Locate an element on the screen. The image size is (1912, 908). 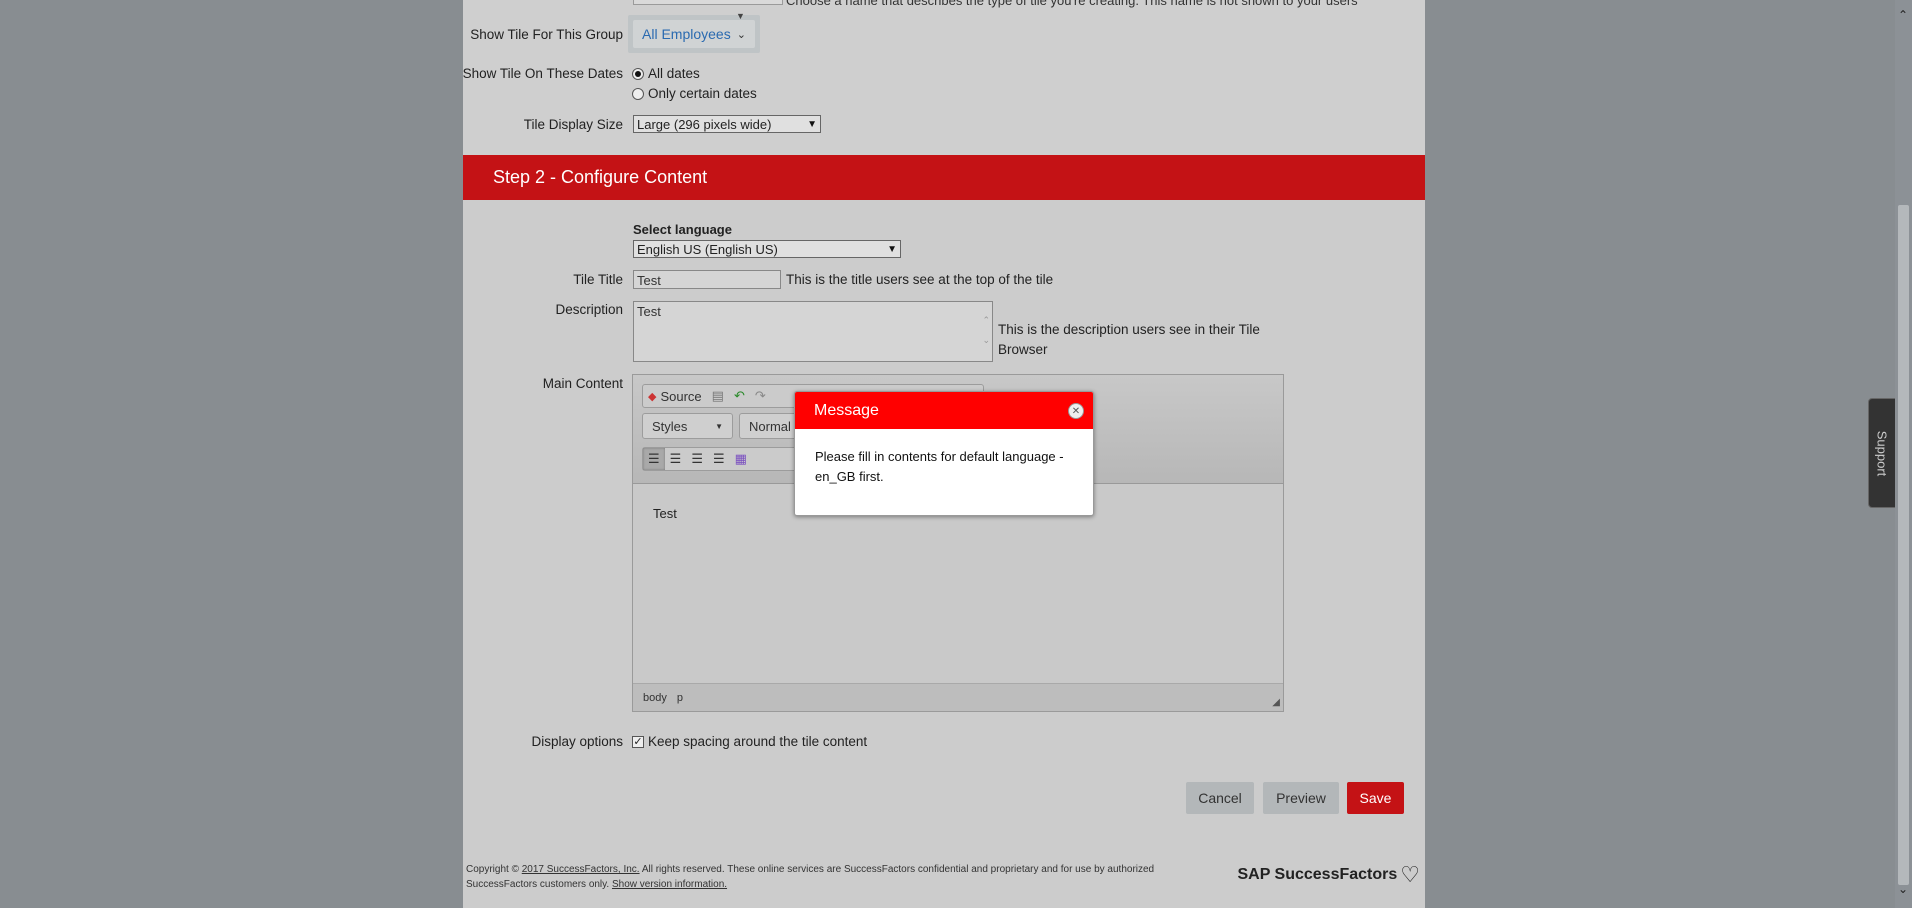
version-link: Show version information. is located at coordinates (669, 884).